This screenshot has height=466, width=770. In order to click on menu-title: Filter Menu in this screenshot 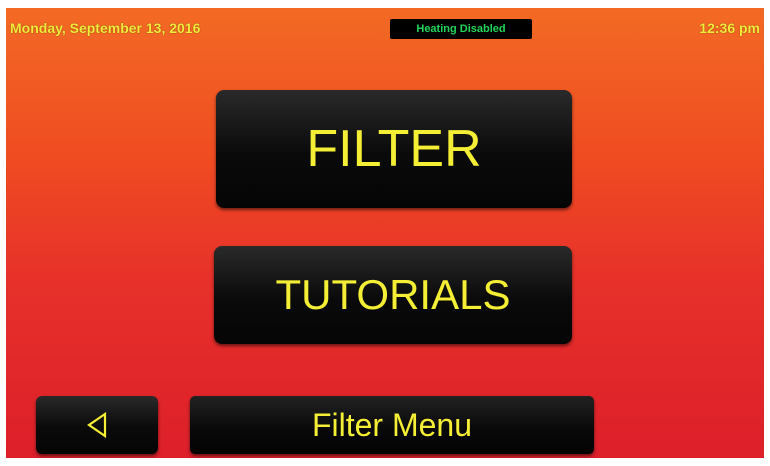, I will do `click(392, 424)`.